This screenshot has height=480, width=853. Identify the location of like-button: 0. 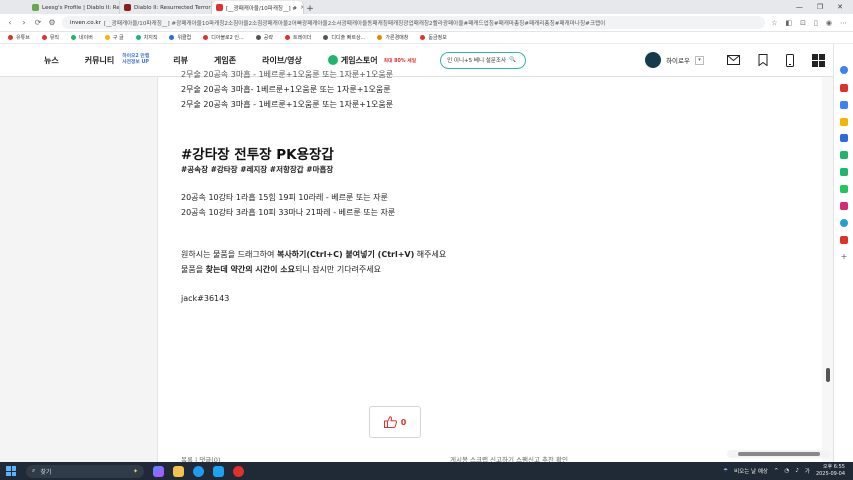
(395, 422).